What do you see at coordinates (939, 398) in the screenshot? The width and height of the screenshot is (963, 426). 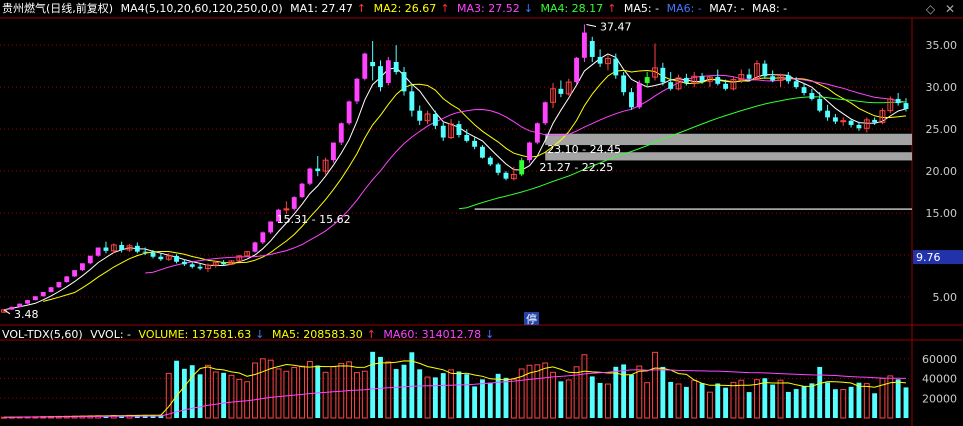 I see `volume-tick-label: 20000` at bounding box center [939, 398].